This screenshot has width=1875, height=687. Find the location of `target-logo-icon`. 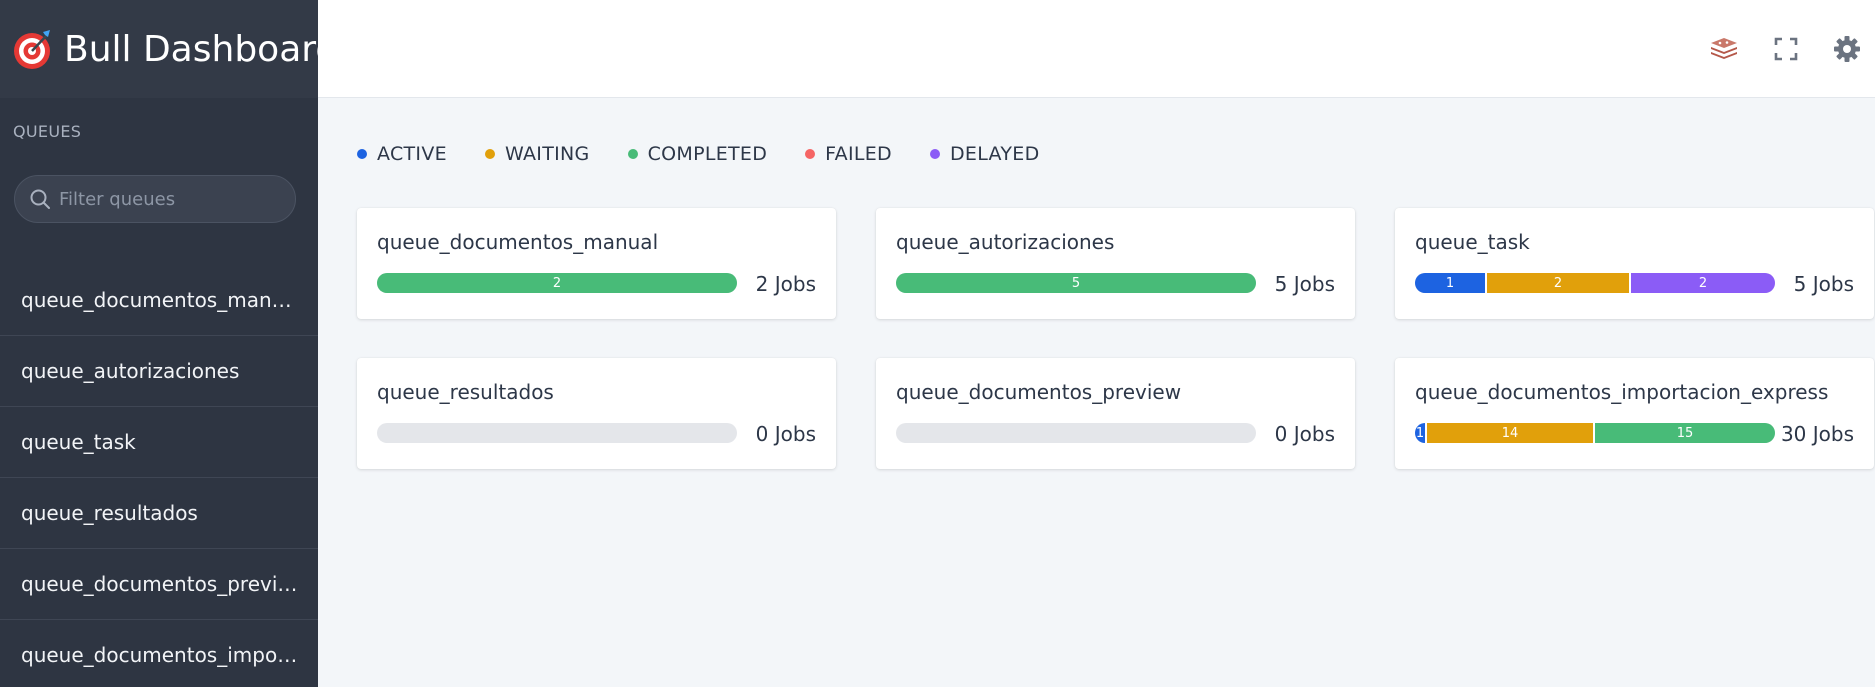

target-logo-icon is located at coordinates (32, 49).